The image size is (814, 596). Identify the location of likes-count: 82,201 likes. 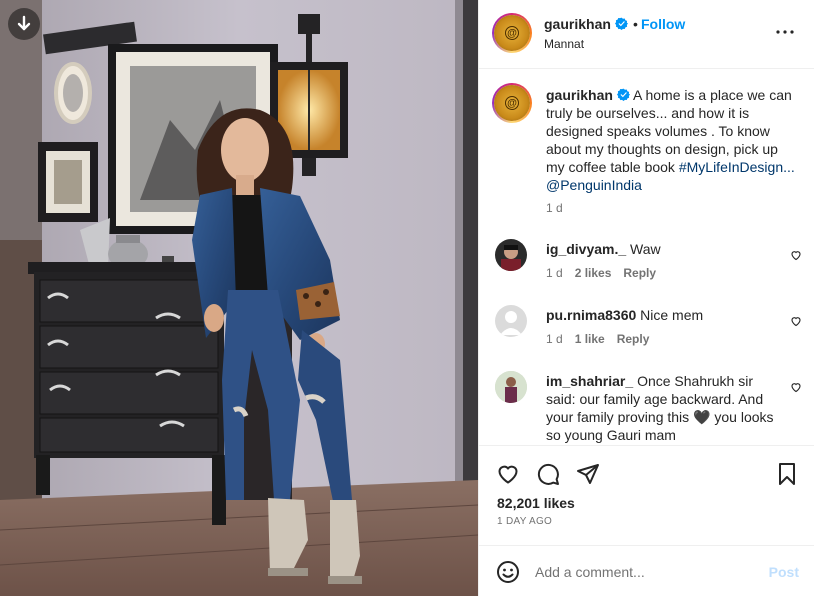
(536, 503).